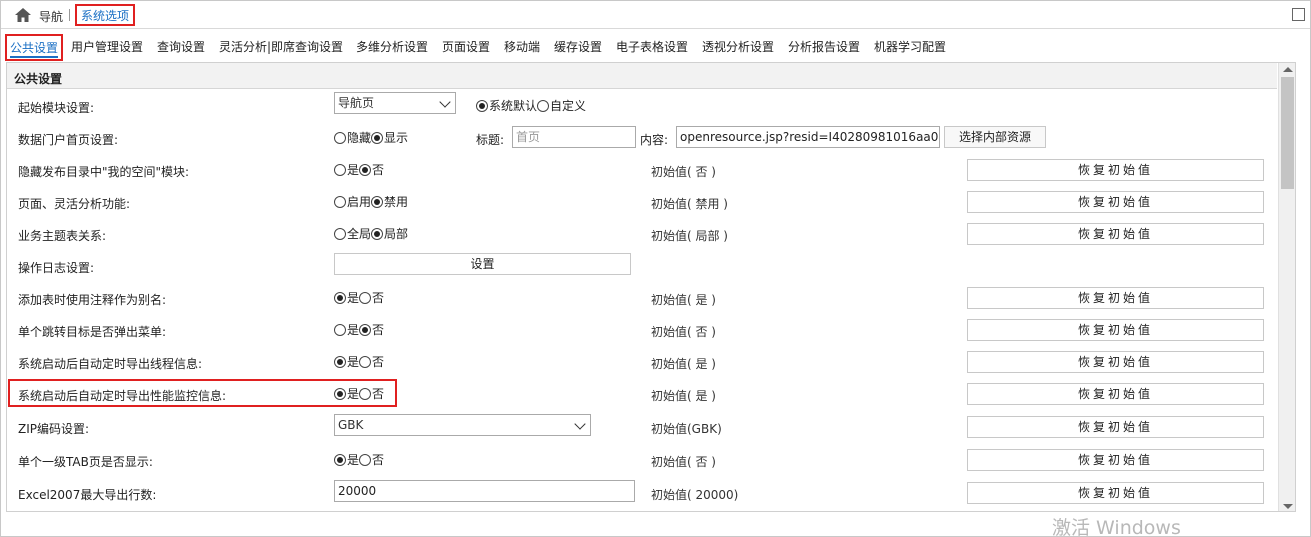 Image resolution: width=1311 pixels, height=537 pixels. What do you see at coordinates (642, 106) in the screenshot?
I see `row-start-module: 起始模块设置: 导航页 系统默认 自定义` at bounding box center [642, 106].